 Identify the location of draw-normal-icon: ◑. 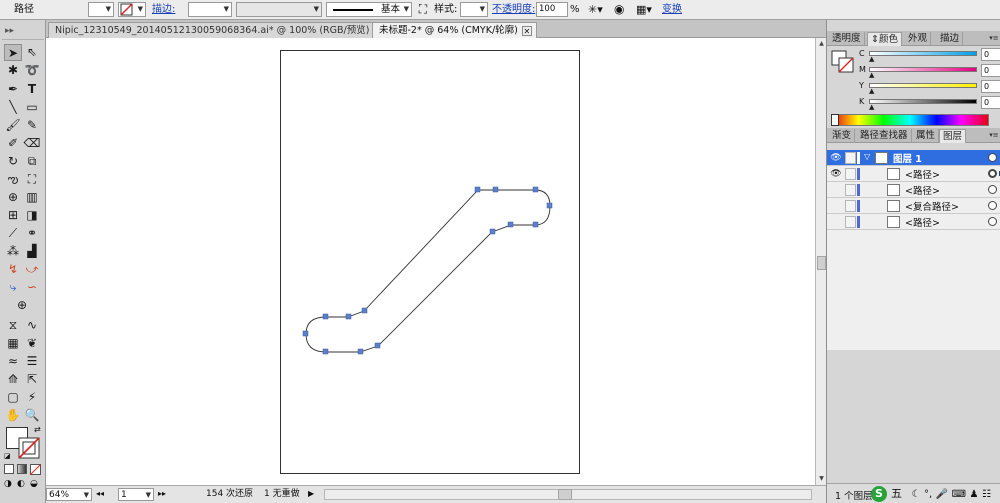
(8, 484).